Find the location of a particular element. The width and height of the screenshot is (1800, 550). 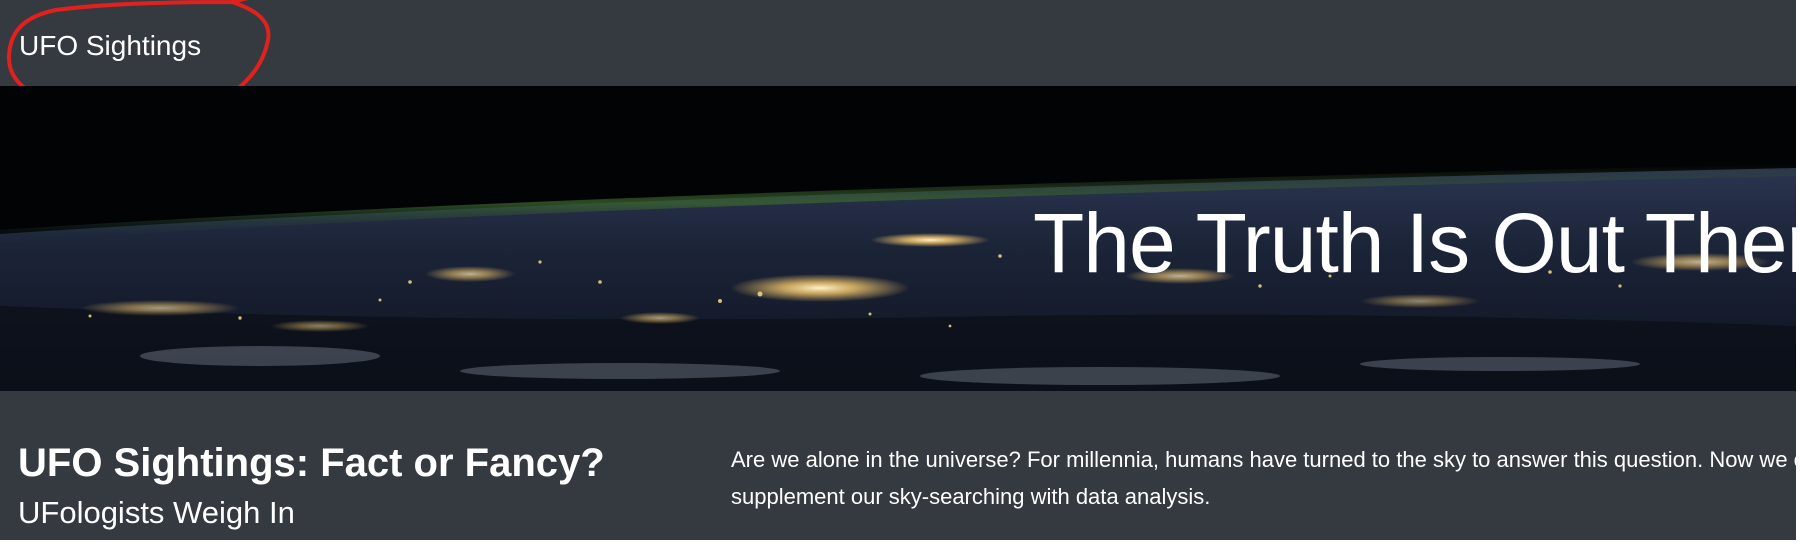

navbar-brand-link: UFO Sightings is located at coordinates (110, 46).